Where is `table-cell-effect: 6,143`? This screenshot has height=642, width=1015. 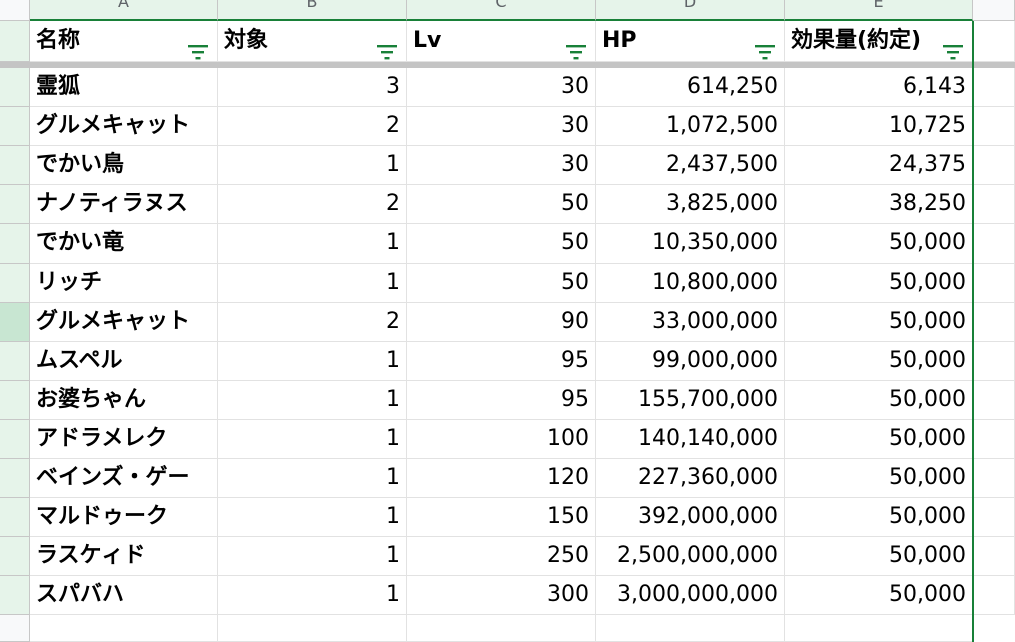 table-cell-effect: 6,143 is located at coordinates (879, 87).